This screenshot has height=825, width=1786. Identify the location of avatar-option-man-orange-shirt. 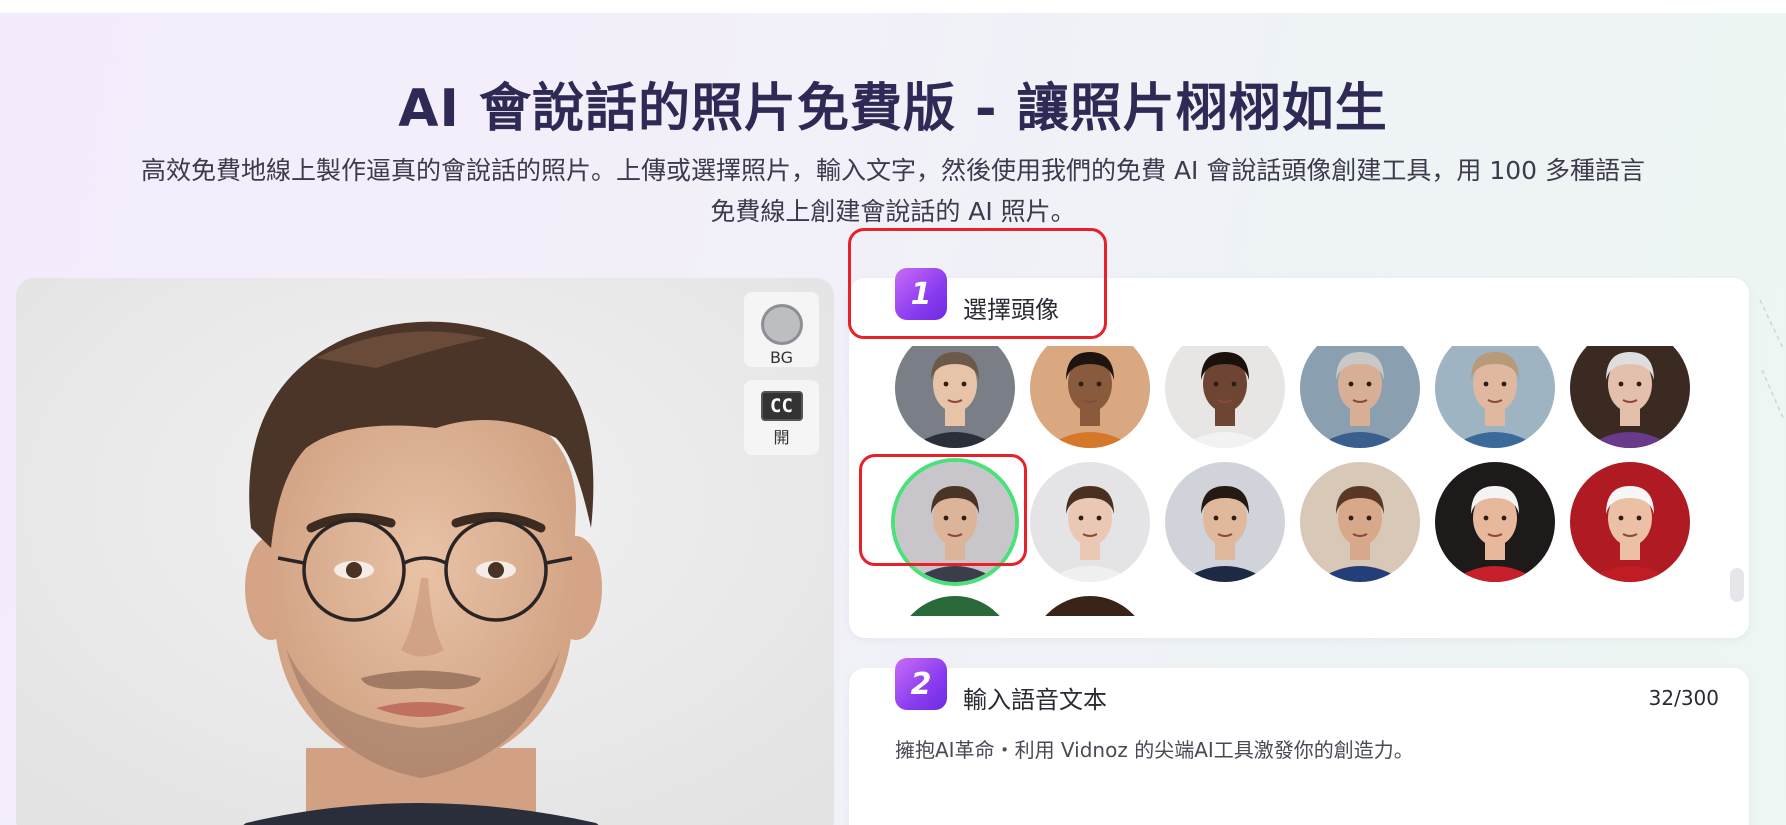
(1090, 397).